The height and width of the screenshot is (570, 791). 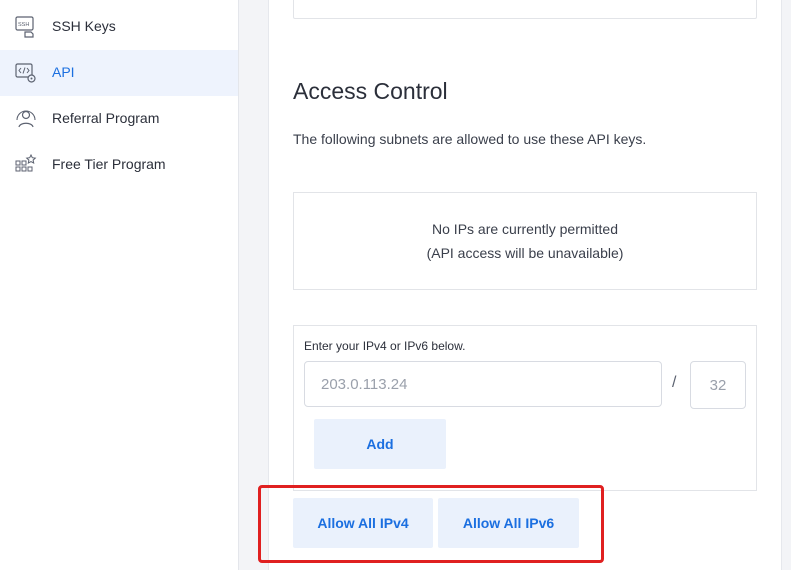 What do you see at coordinates (26, 119) in the screenshot?
I see `referral-icon` at bounding box center [26, 119].